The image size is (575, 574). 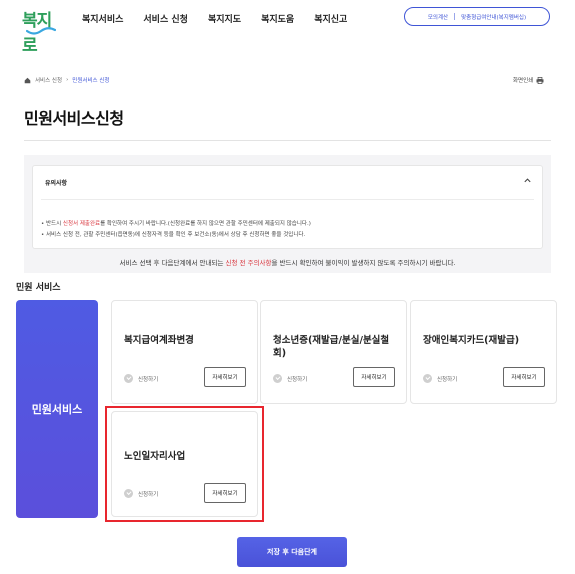 I want to click on breadcrumb-item-current: 민원서비스 신청, so click(x=91, y=81).